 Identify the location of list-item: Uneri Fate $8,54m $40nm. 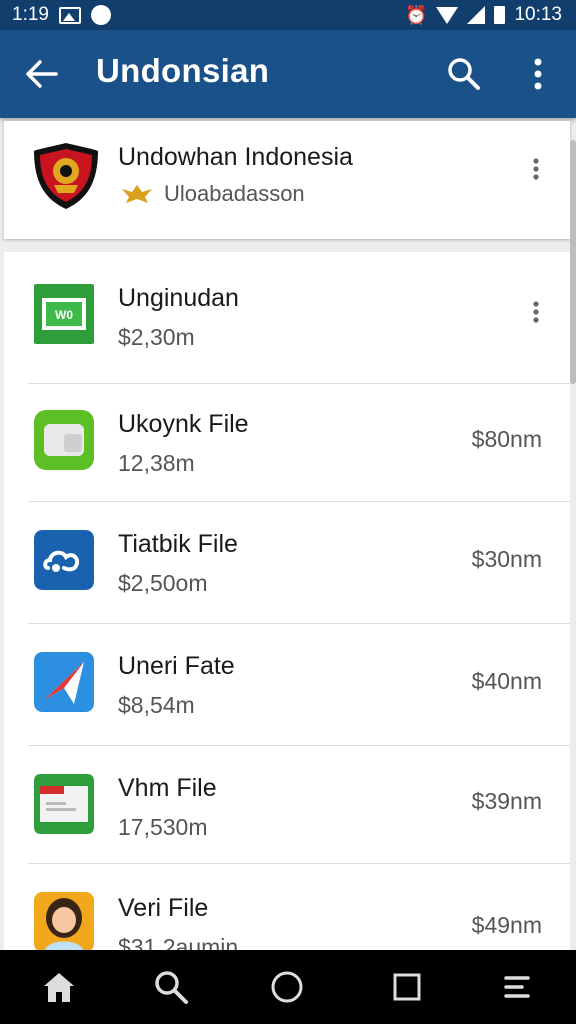
(287, 685).